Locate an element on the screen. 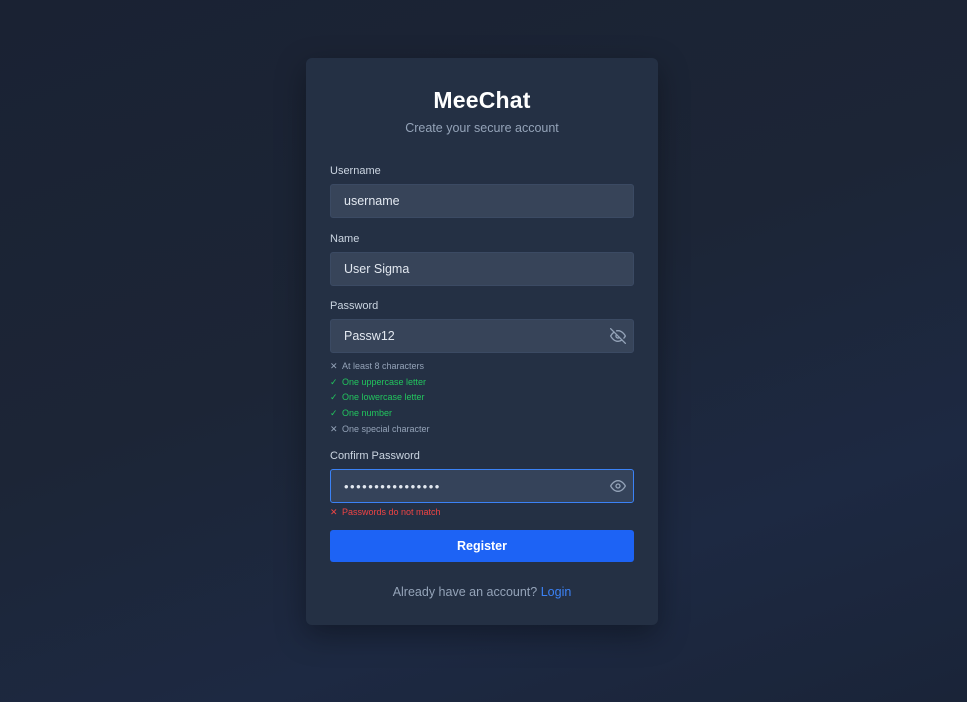 The width and height of the screenshot is (967, 702). requirement-text: One special character is located at coordinates (386, 428).